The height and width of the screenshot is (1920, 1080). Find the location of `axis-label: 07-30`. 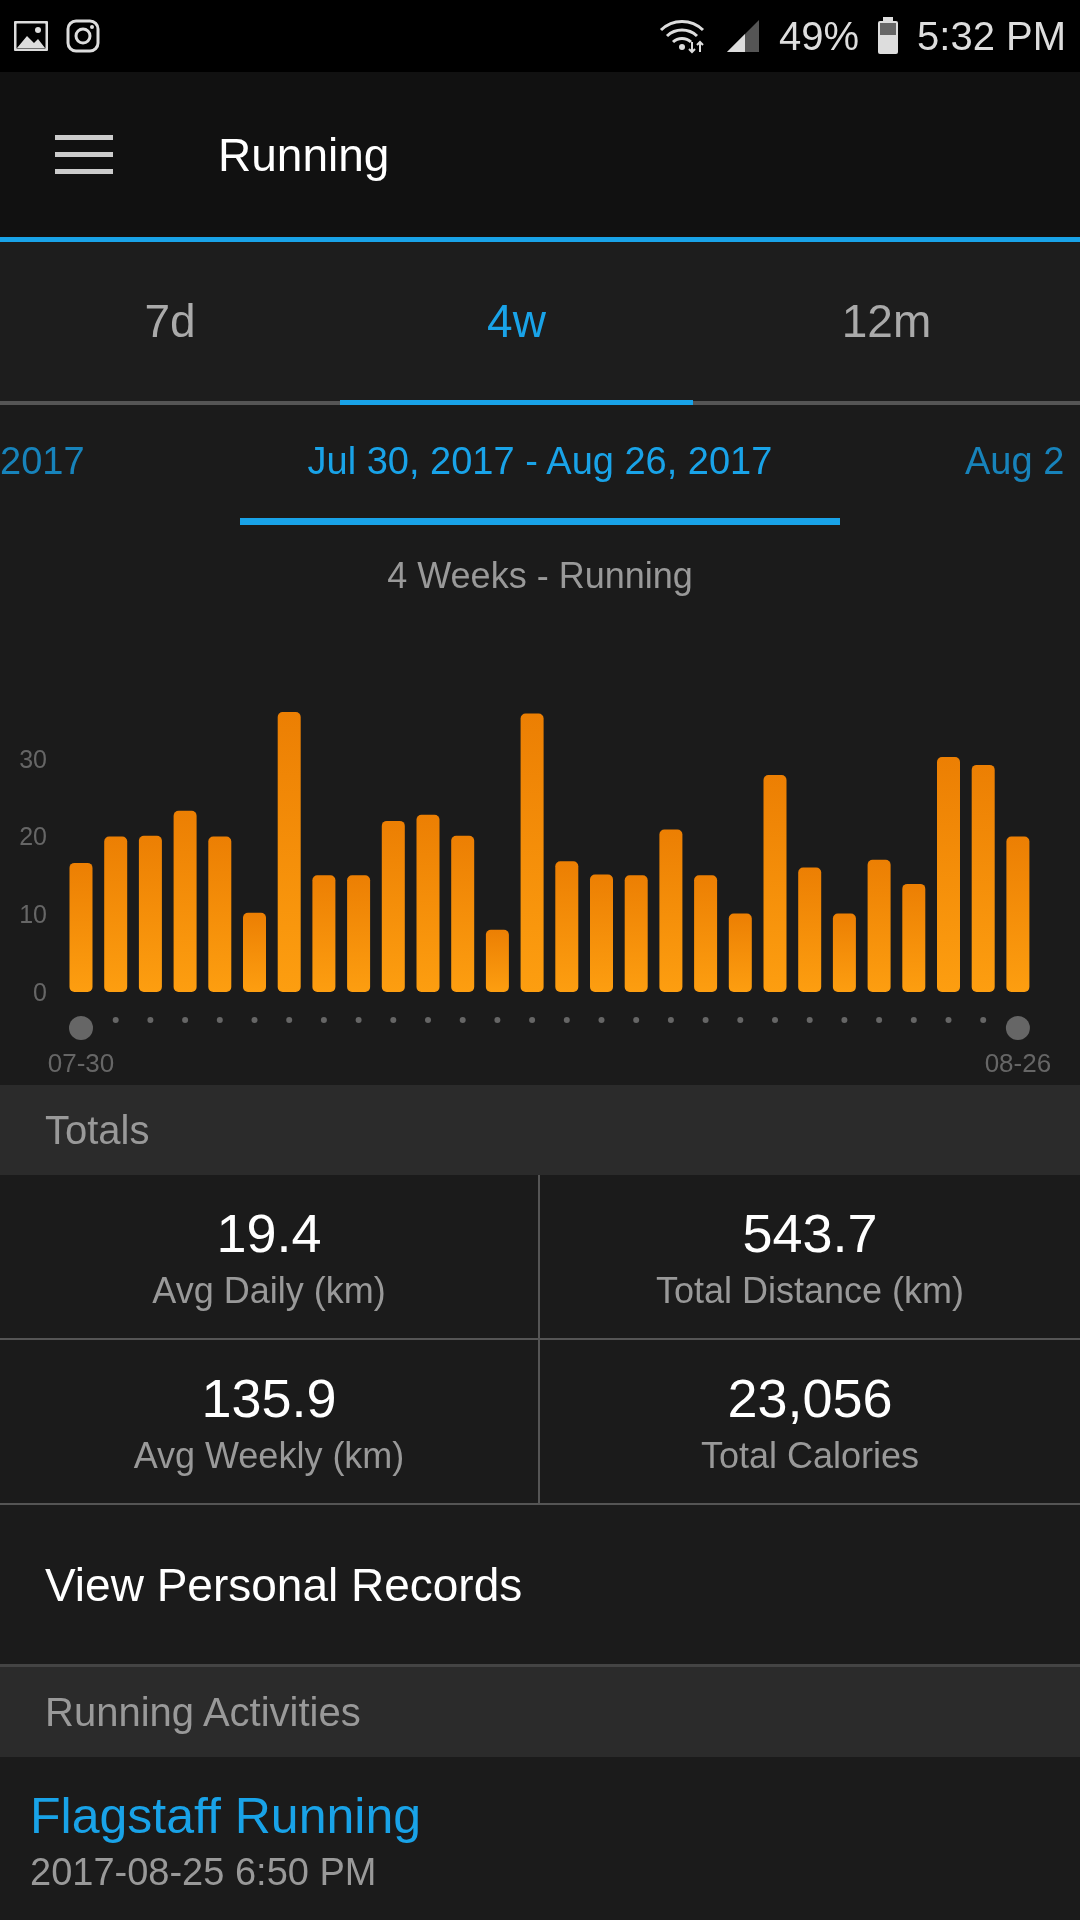

axis-label: 07-30 is located at coordinates (81, 1063).